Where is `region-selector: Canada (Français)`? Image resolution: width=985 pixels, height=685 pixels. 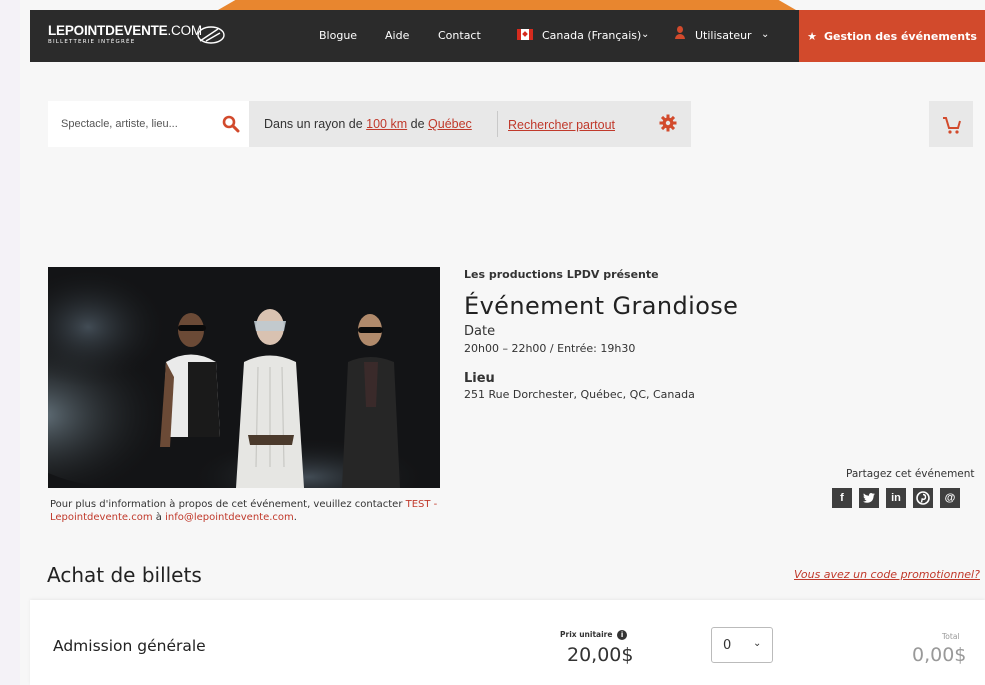
region-selector: Canada (Français) is located at coordinates (591, 35).